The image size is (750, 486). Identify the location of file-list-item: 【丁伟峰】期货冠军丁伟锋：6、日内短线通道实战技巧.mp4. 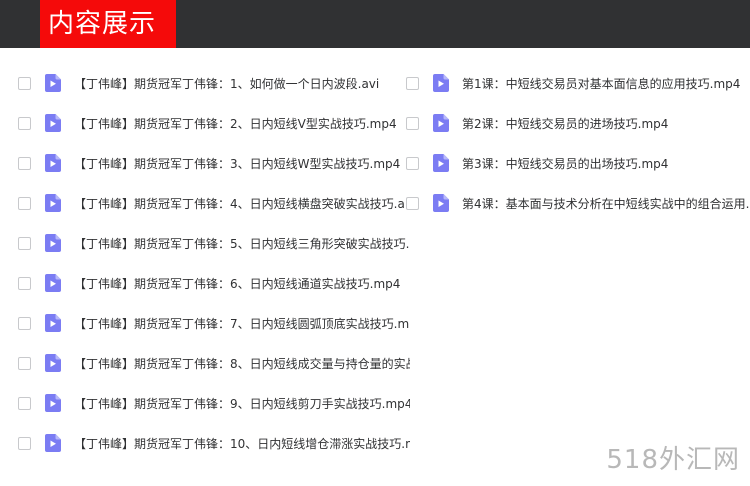
(214, 283).